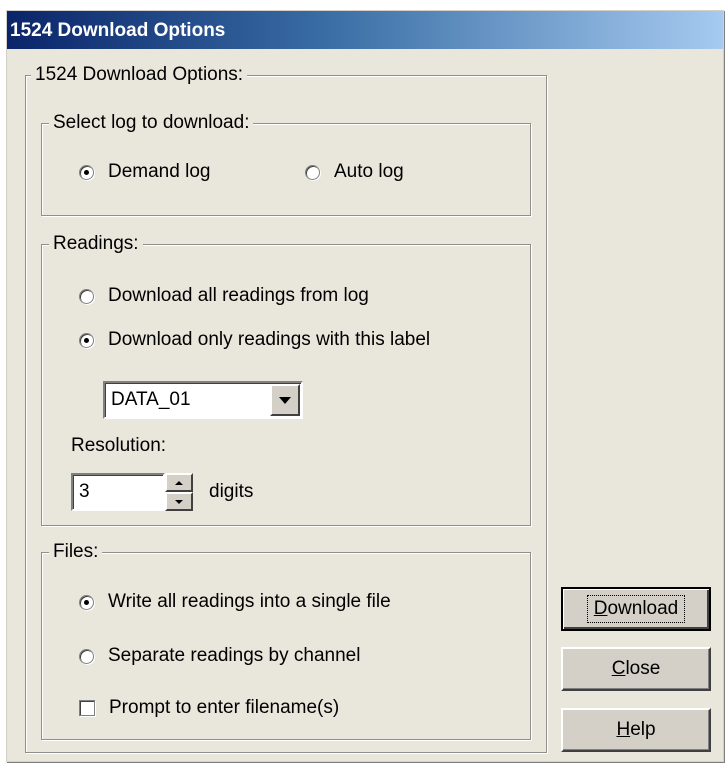 The width and height of the screenshot is (728, 779). Describe the element at coordinates (203, 400) in the screenshot. I see `reading-label-select: DATA_01` at that location.